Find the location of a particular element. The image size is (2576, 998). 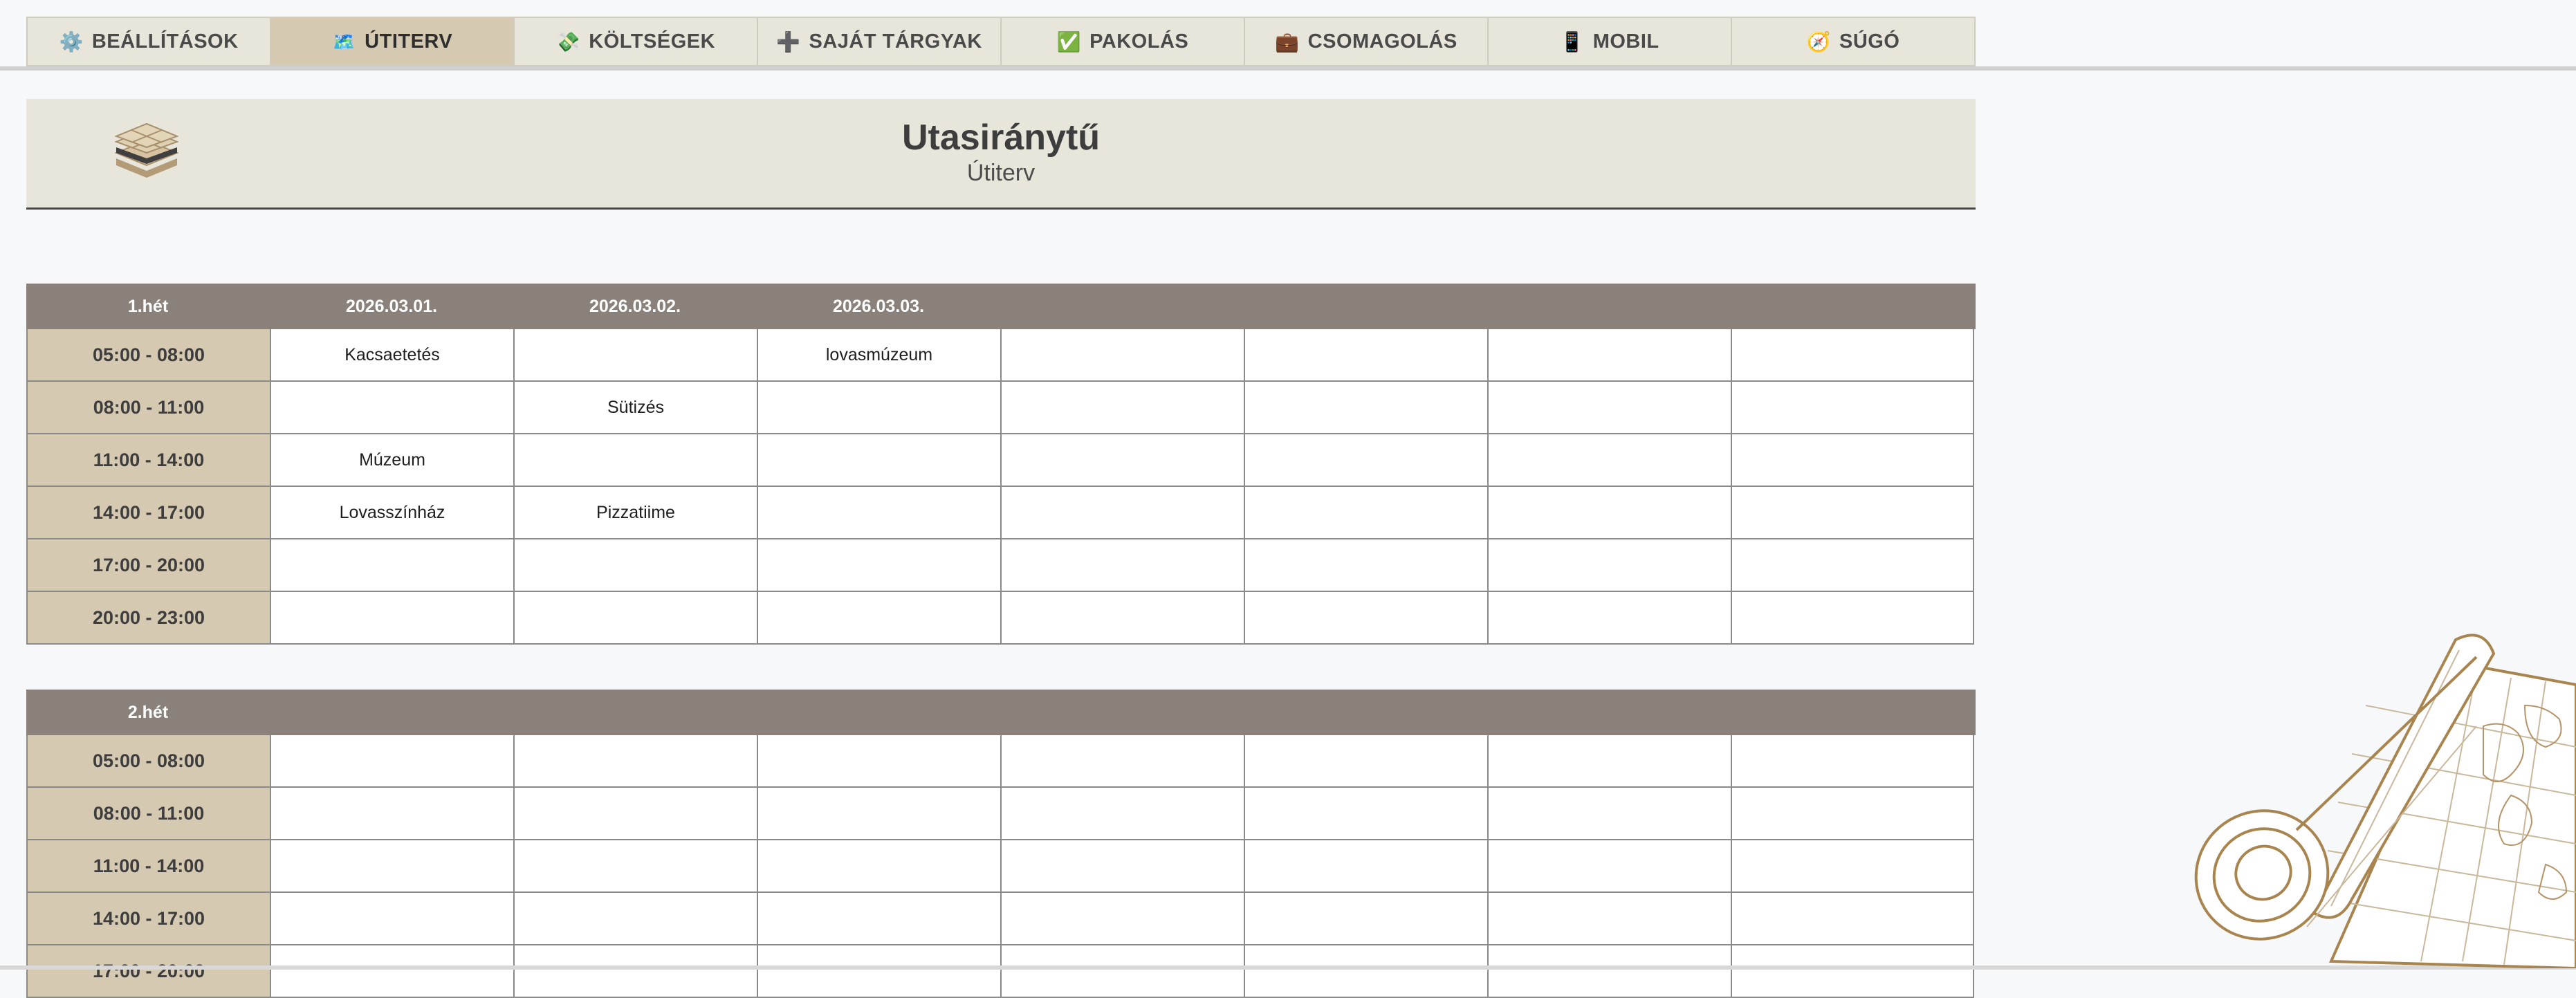

activity-cell: Kacsaetetés is located at coordinates (391, 355).